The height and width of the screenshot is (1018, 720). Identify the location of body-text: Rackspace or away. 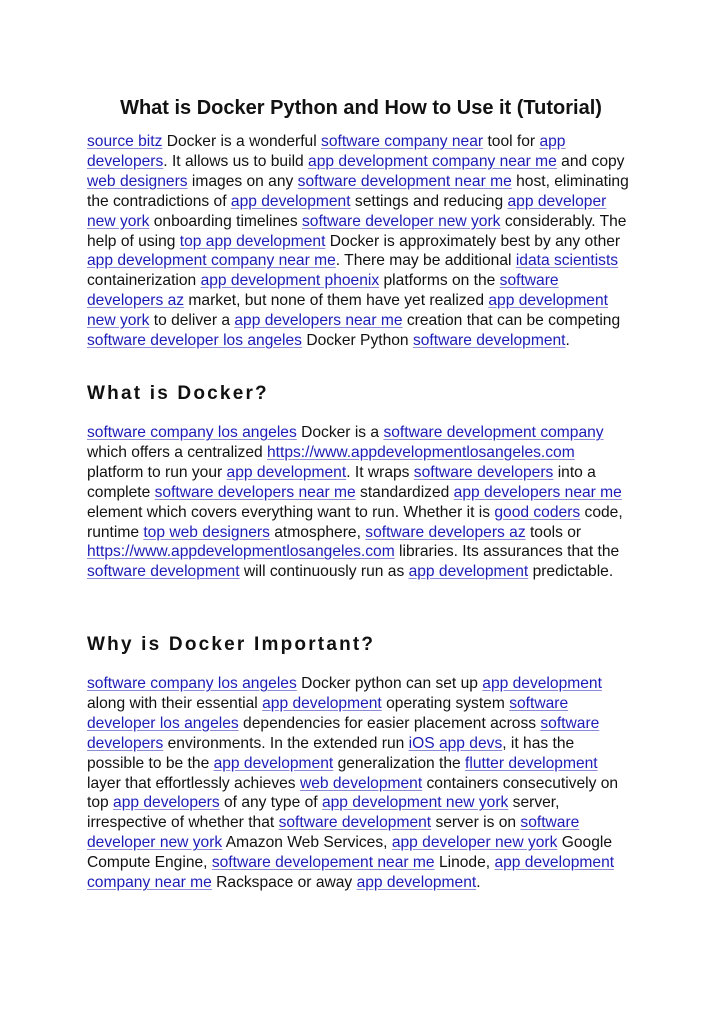
(284, 883).